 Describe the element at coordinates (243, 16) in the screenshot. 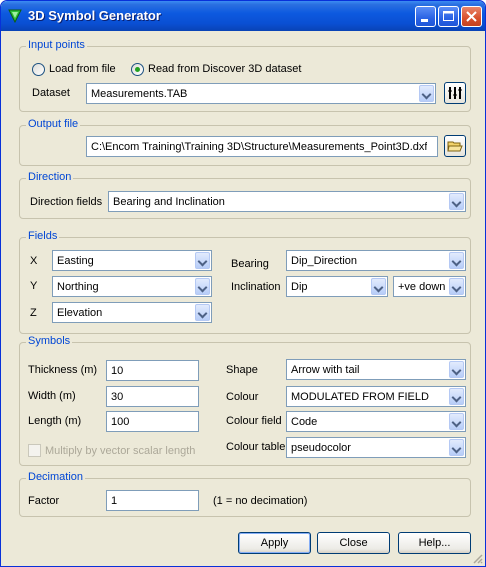

I see `title-bar: 3D Symbol Generator` at that location.